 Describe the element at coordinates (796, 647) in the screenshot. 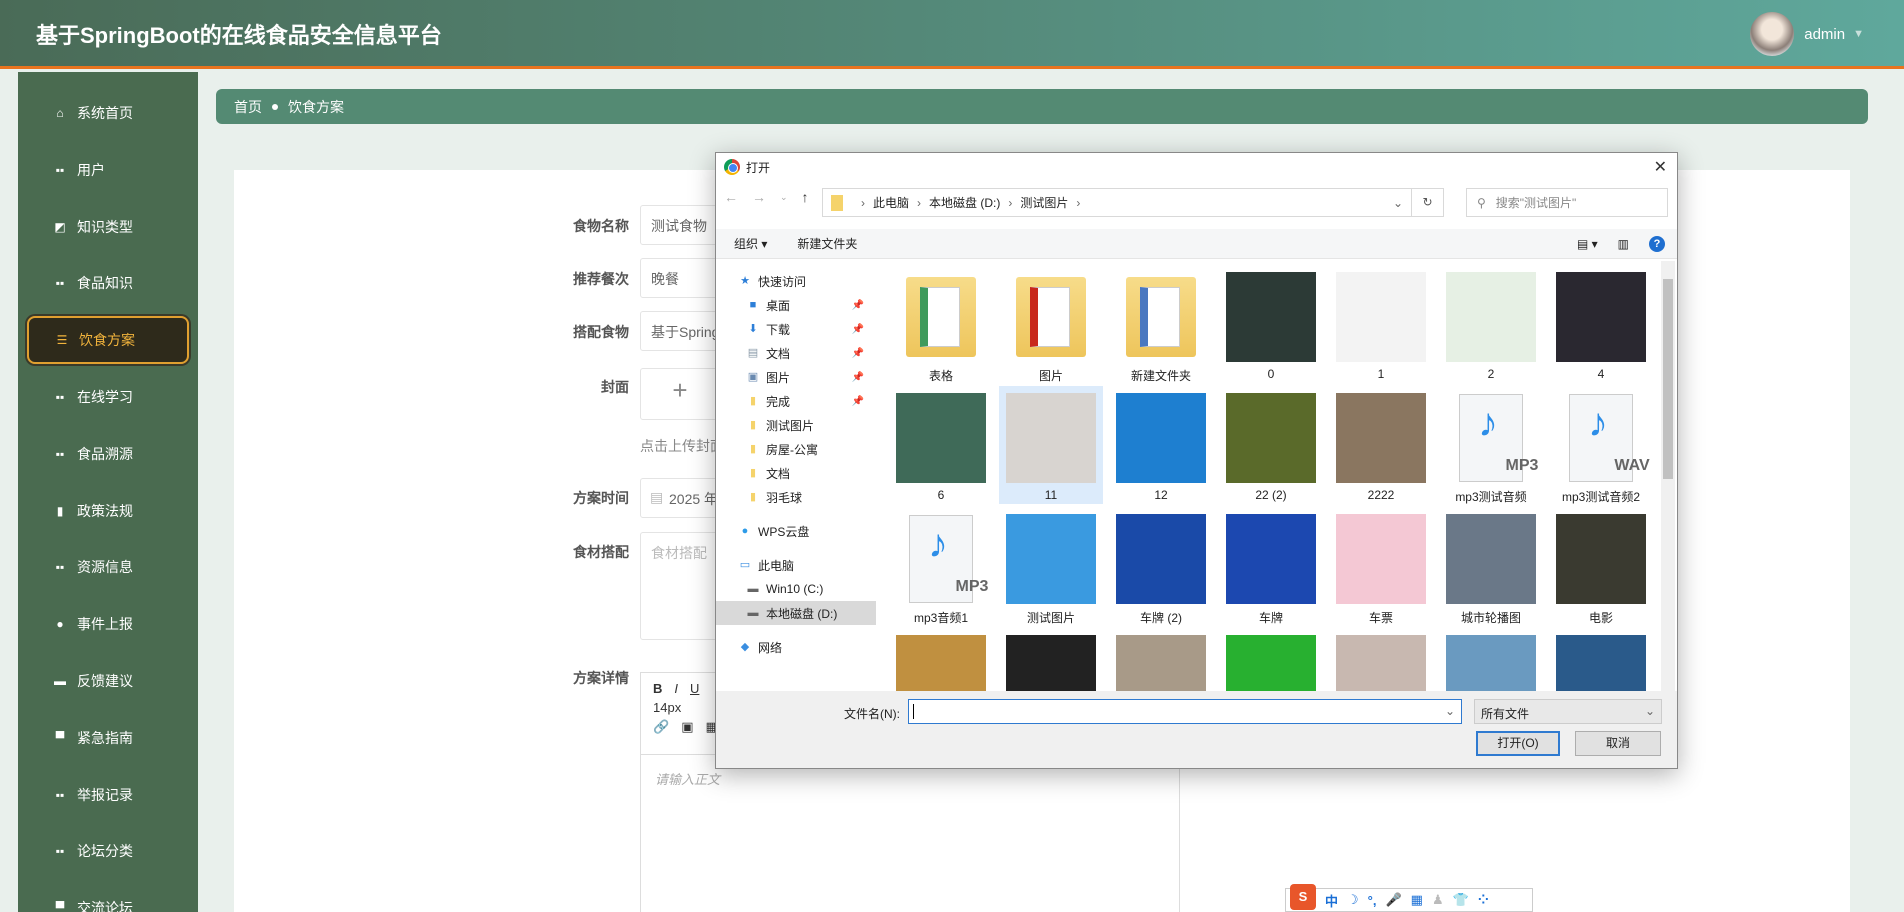

I see `nav-item: ◆ 网络` at that location.